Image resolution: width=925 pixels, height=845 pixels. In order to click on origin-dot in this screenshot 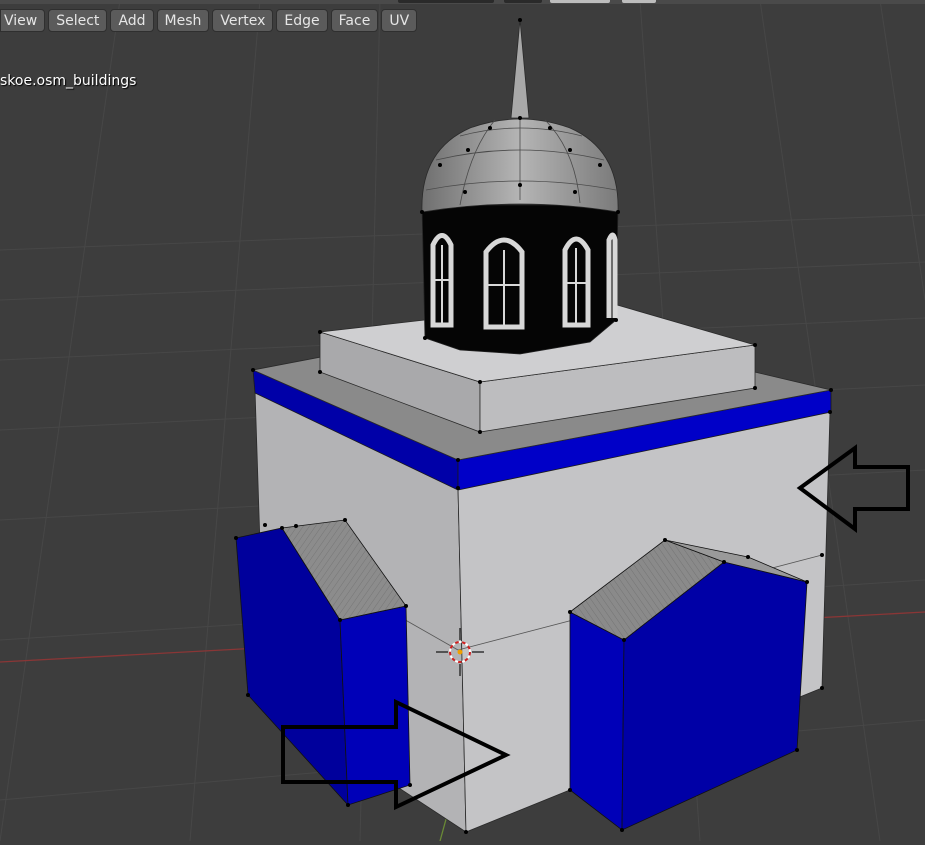, I will do `click(460, 652)`.